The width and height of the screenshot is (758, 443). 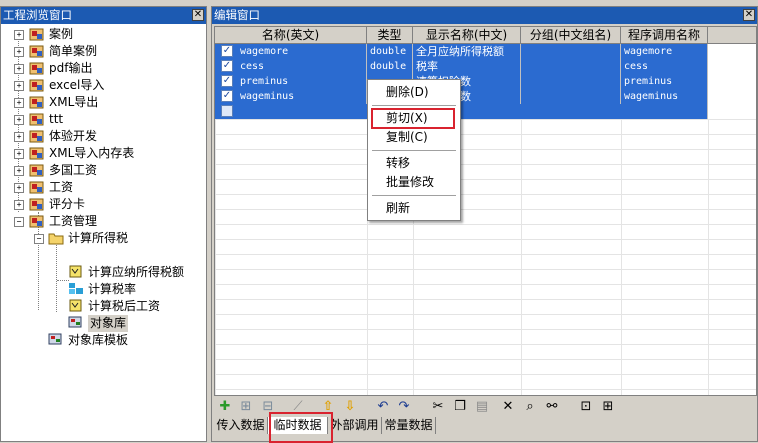 I want to click on tree-item-label: XML导出, so click(x=74, y=102).